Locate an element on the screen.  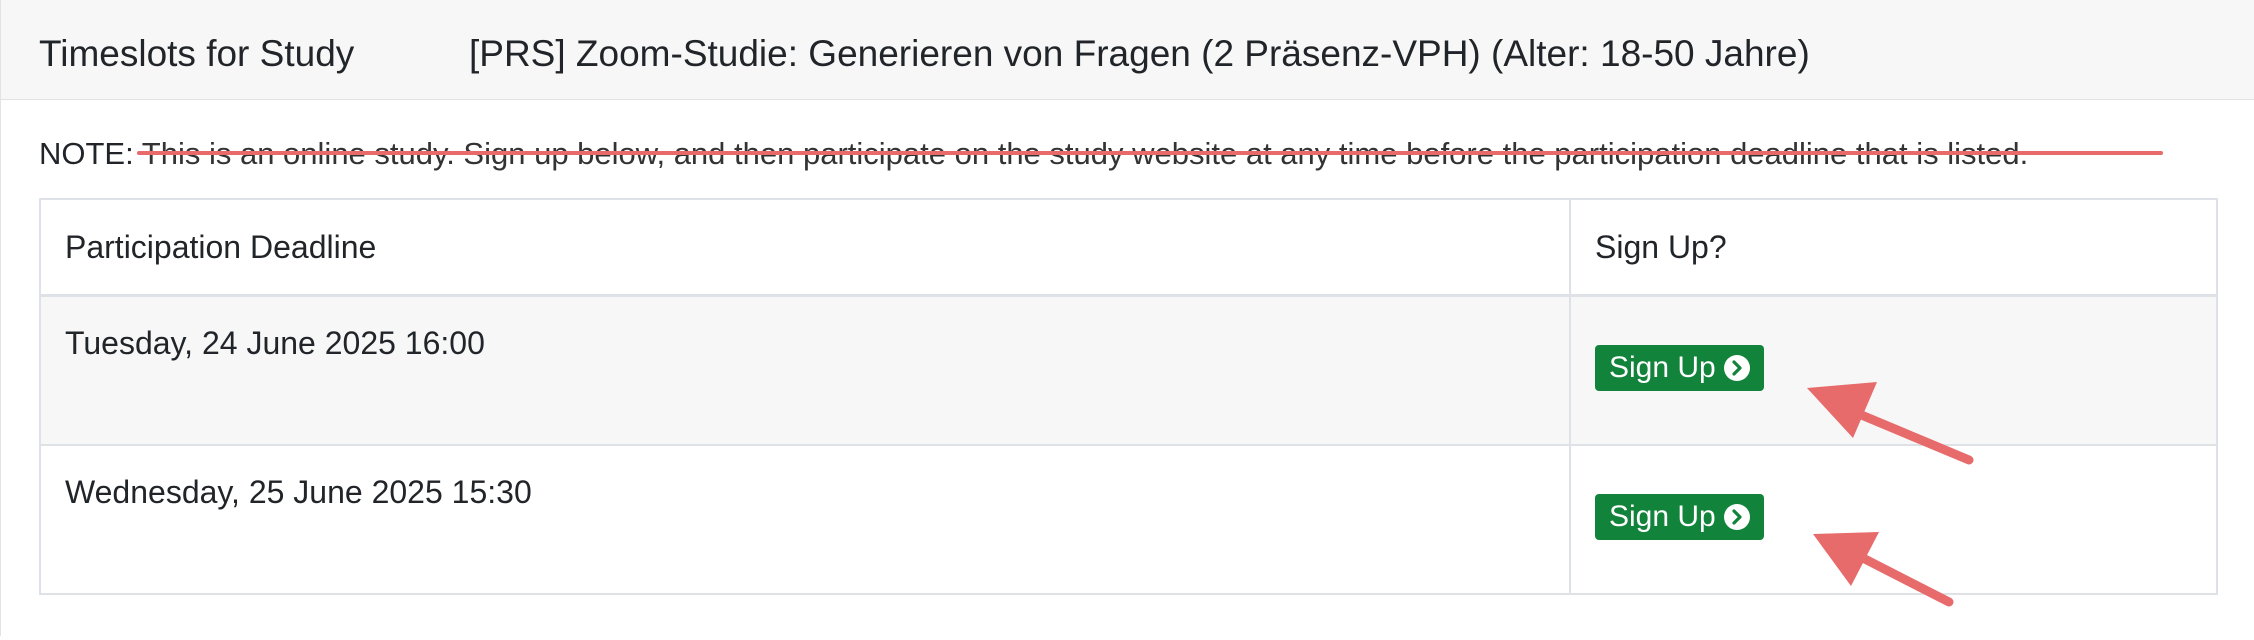
table-header-row: Participation Deadline Sign Up? is located at coordinates (1128, 247).